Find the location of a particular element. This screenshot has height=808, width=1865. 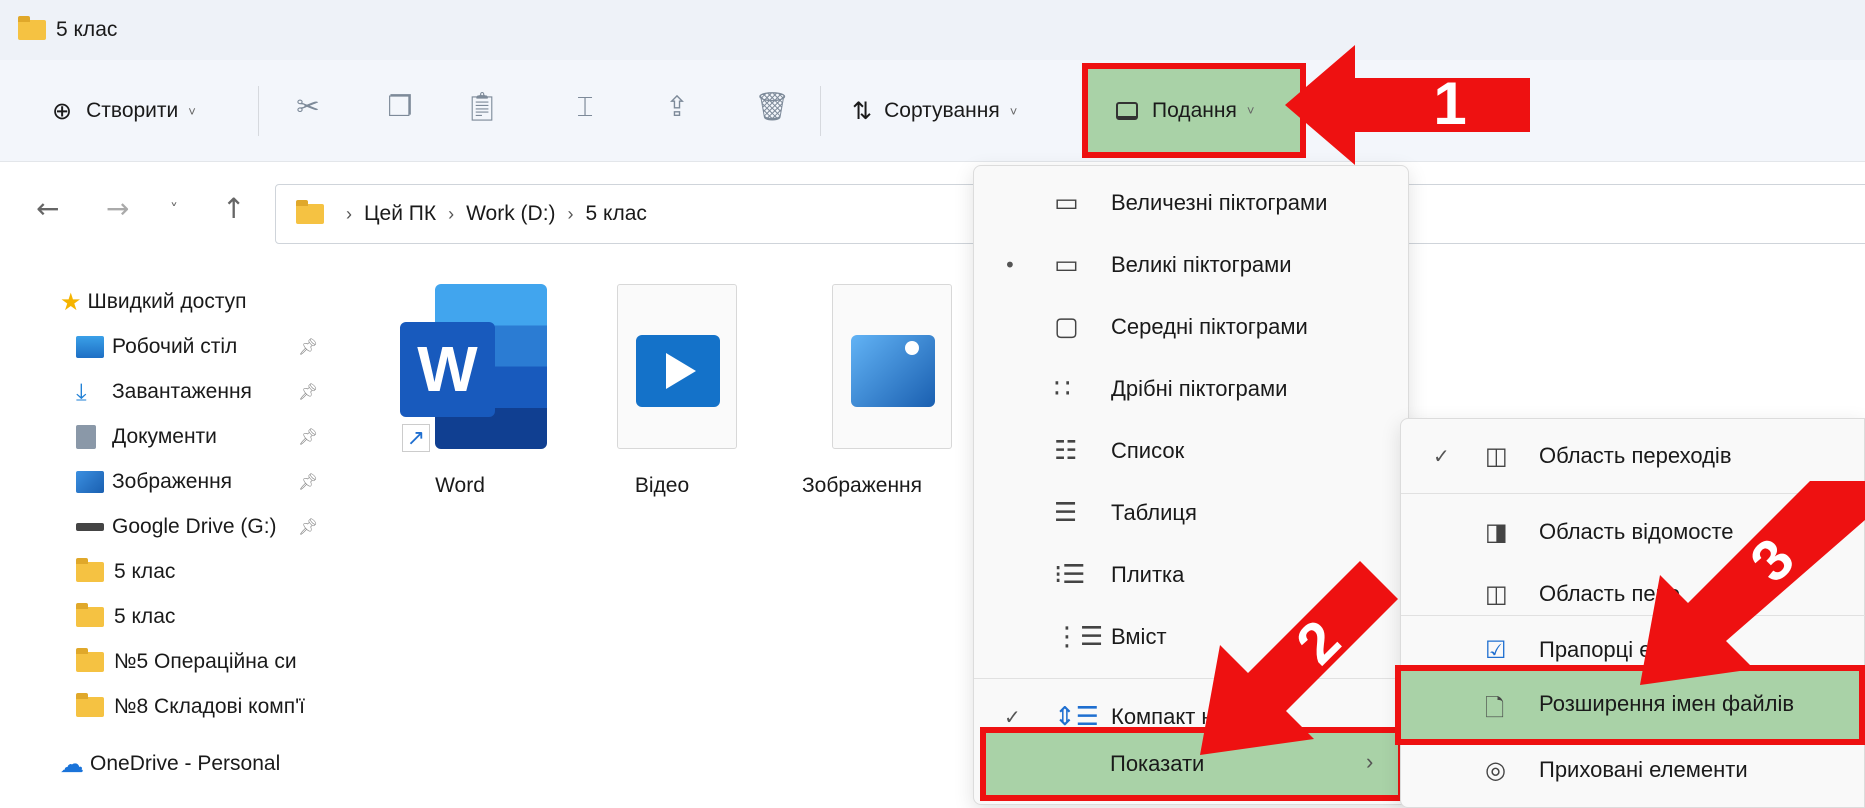

sidebar-item-label: Google Drive (G:) is located at coordinates (194, 526).